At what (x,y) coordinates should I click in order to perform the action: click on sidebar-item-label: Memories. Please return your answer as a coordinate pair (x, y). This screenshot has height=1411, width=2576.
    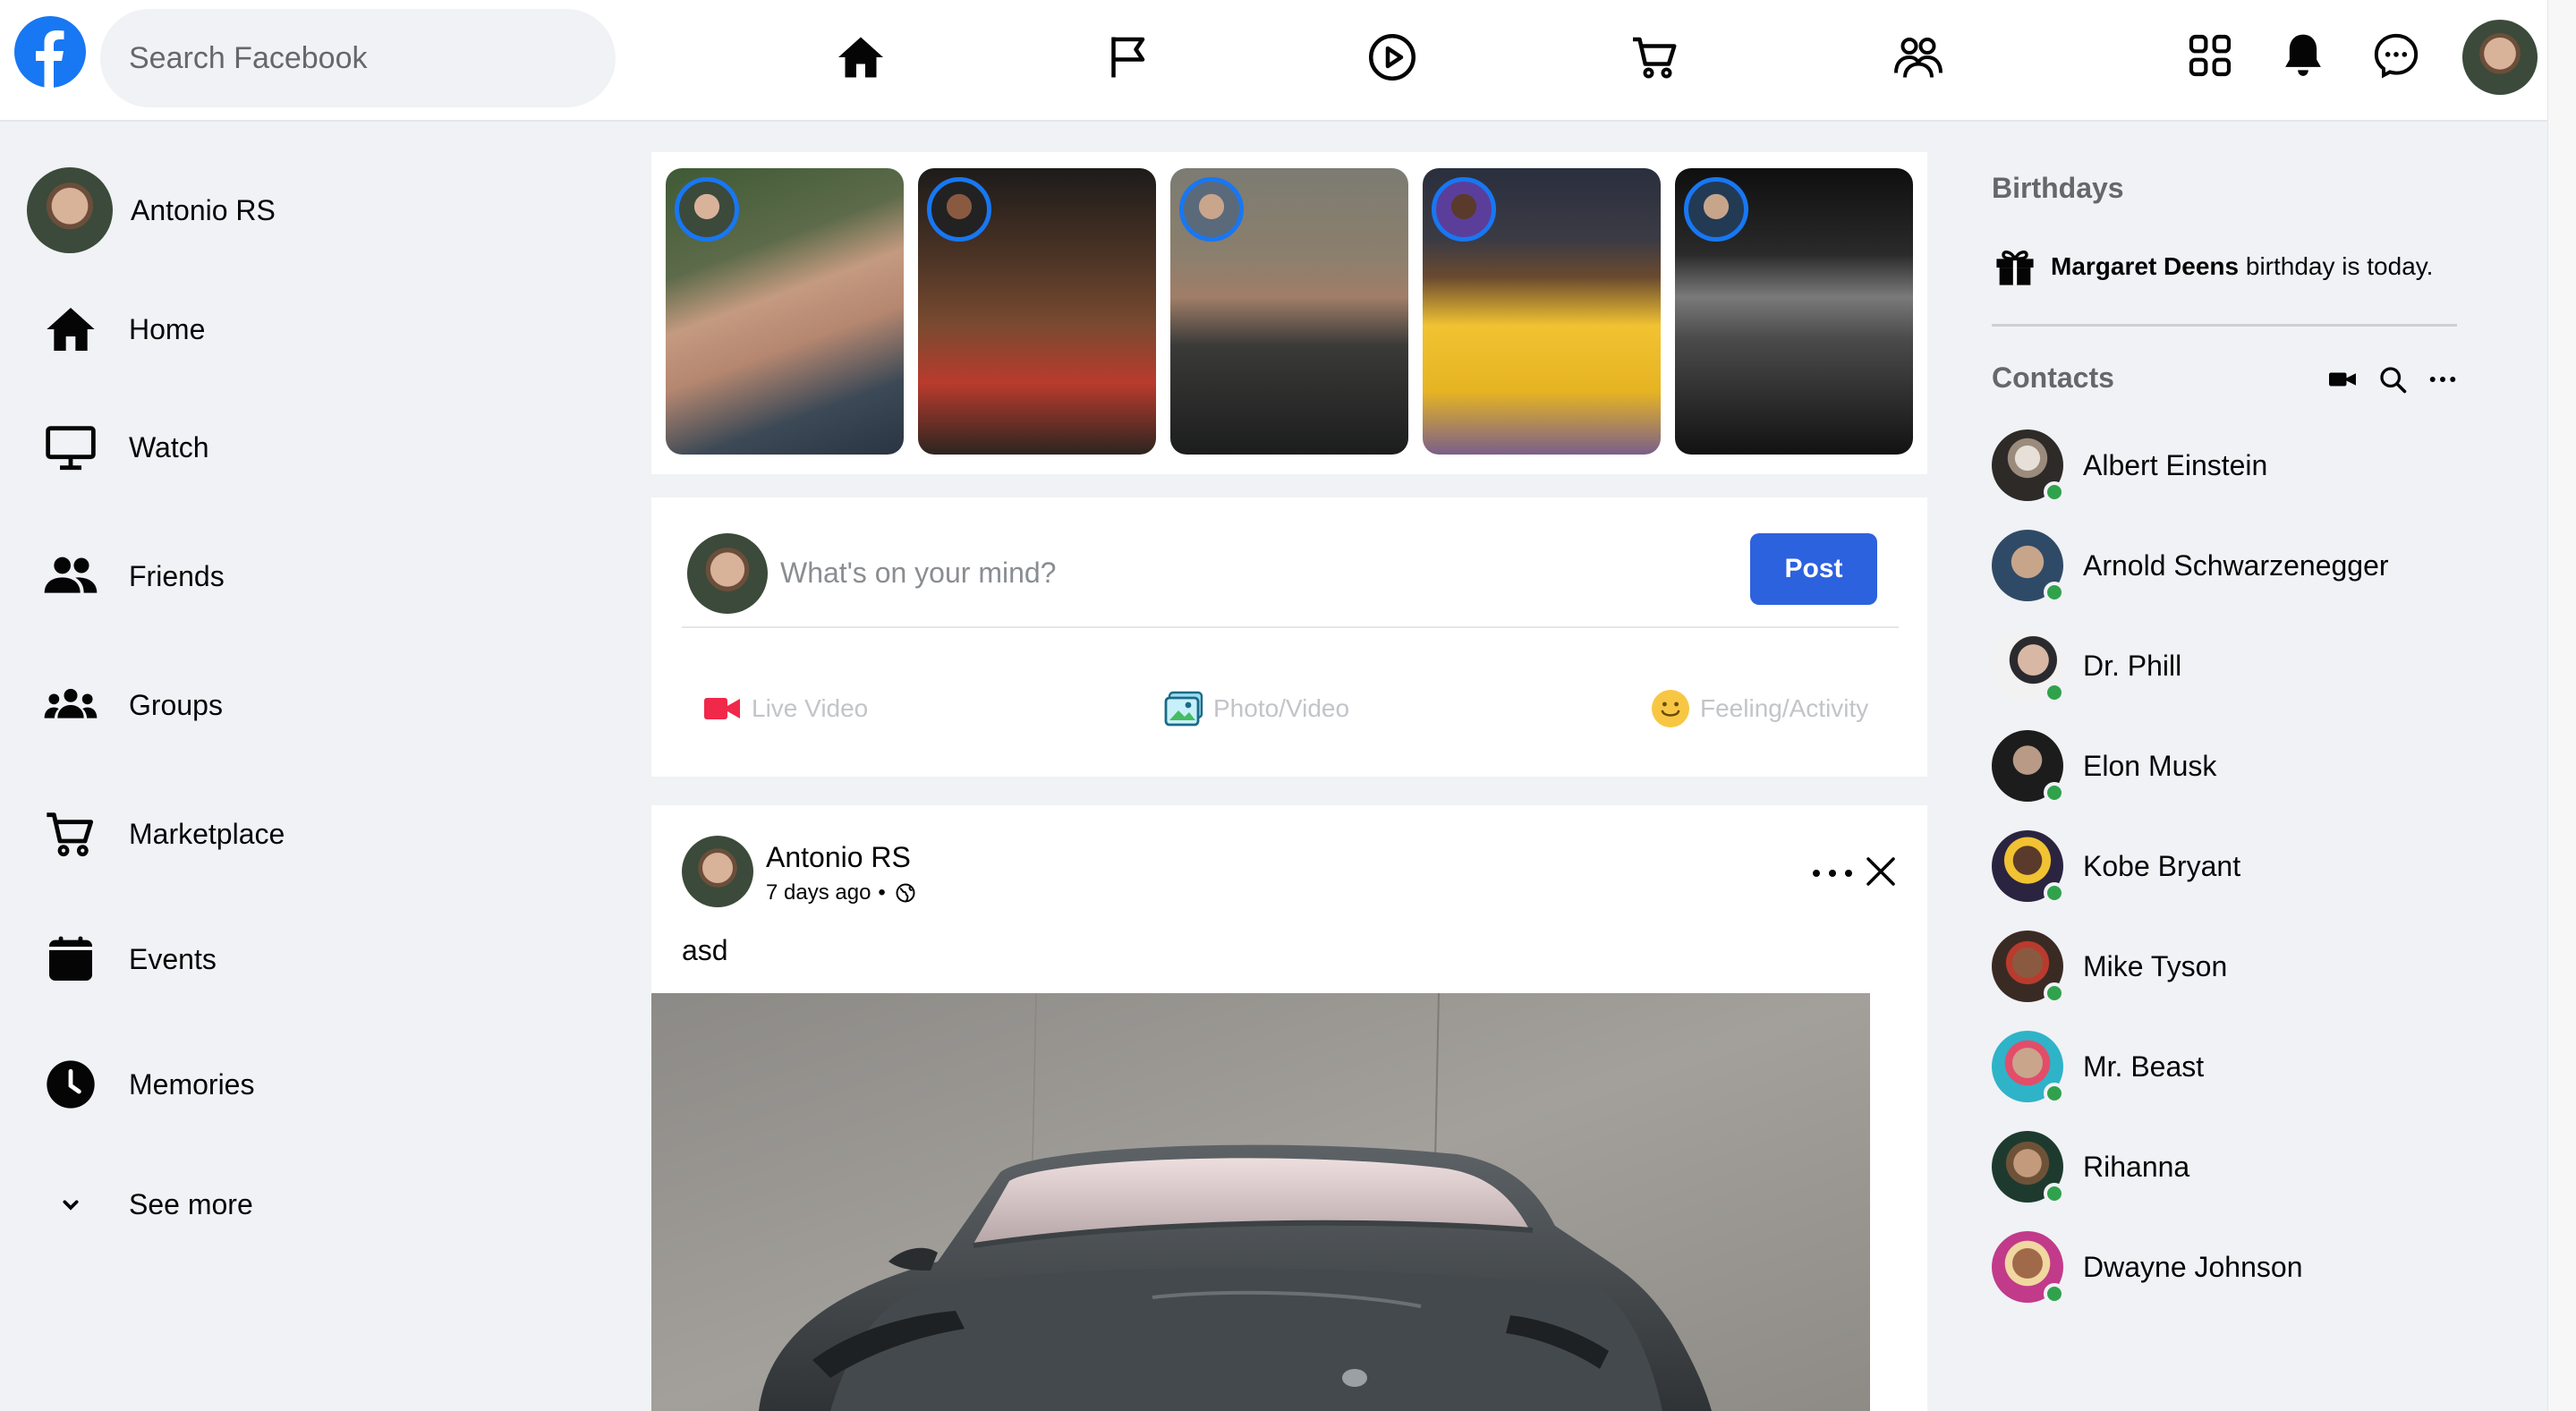
    Looking at the image, I should click on (192, 1084).